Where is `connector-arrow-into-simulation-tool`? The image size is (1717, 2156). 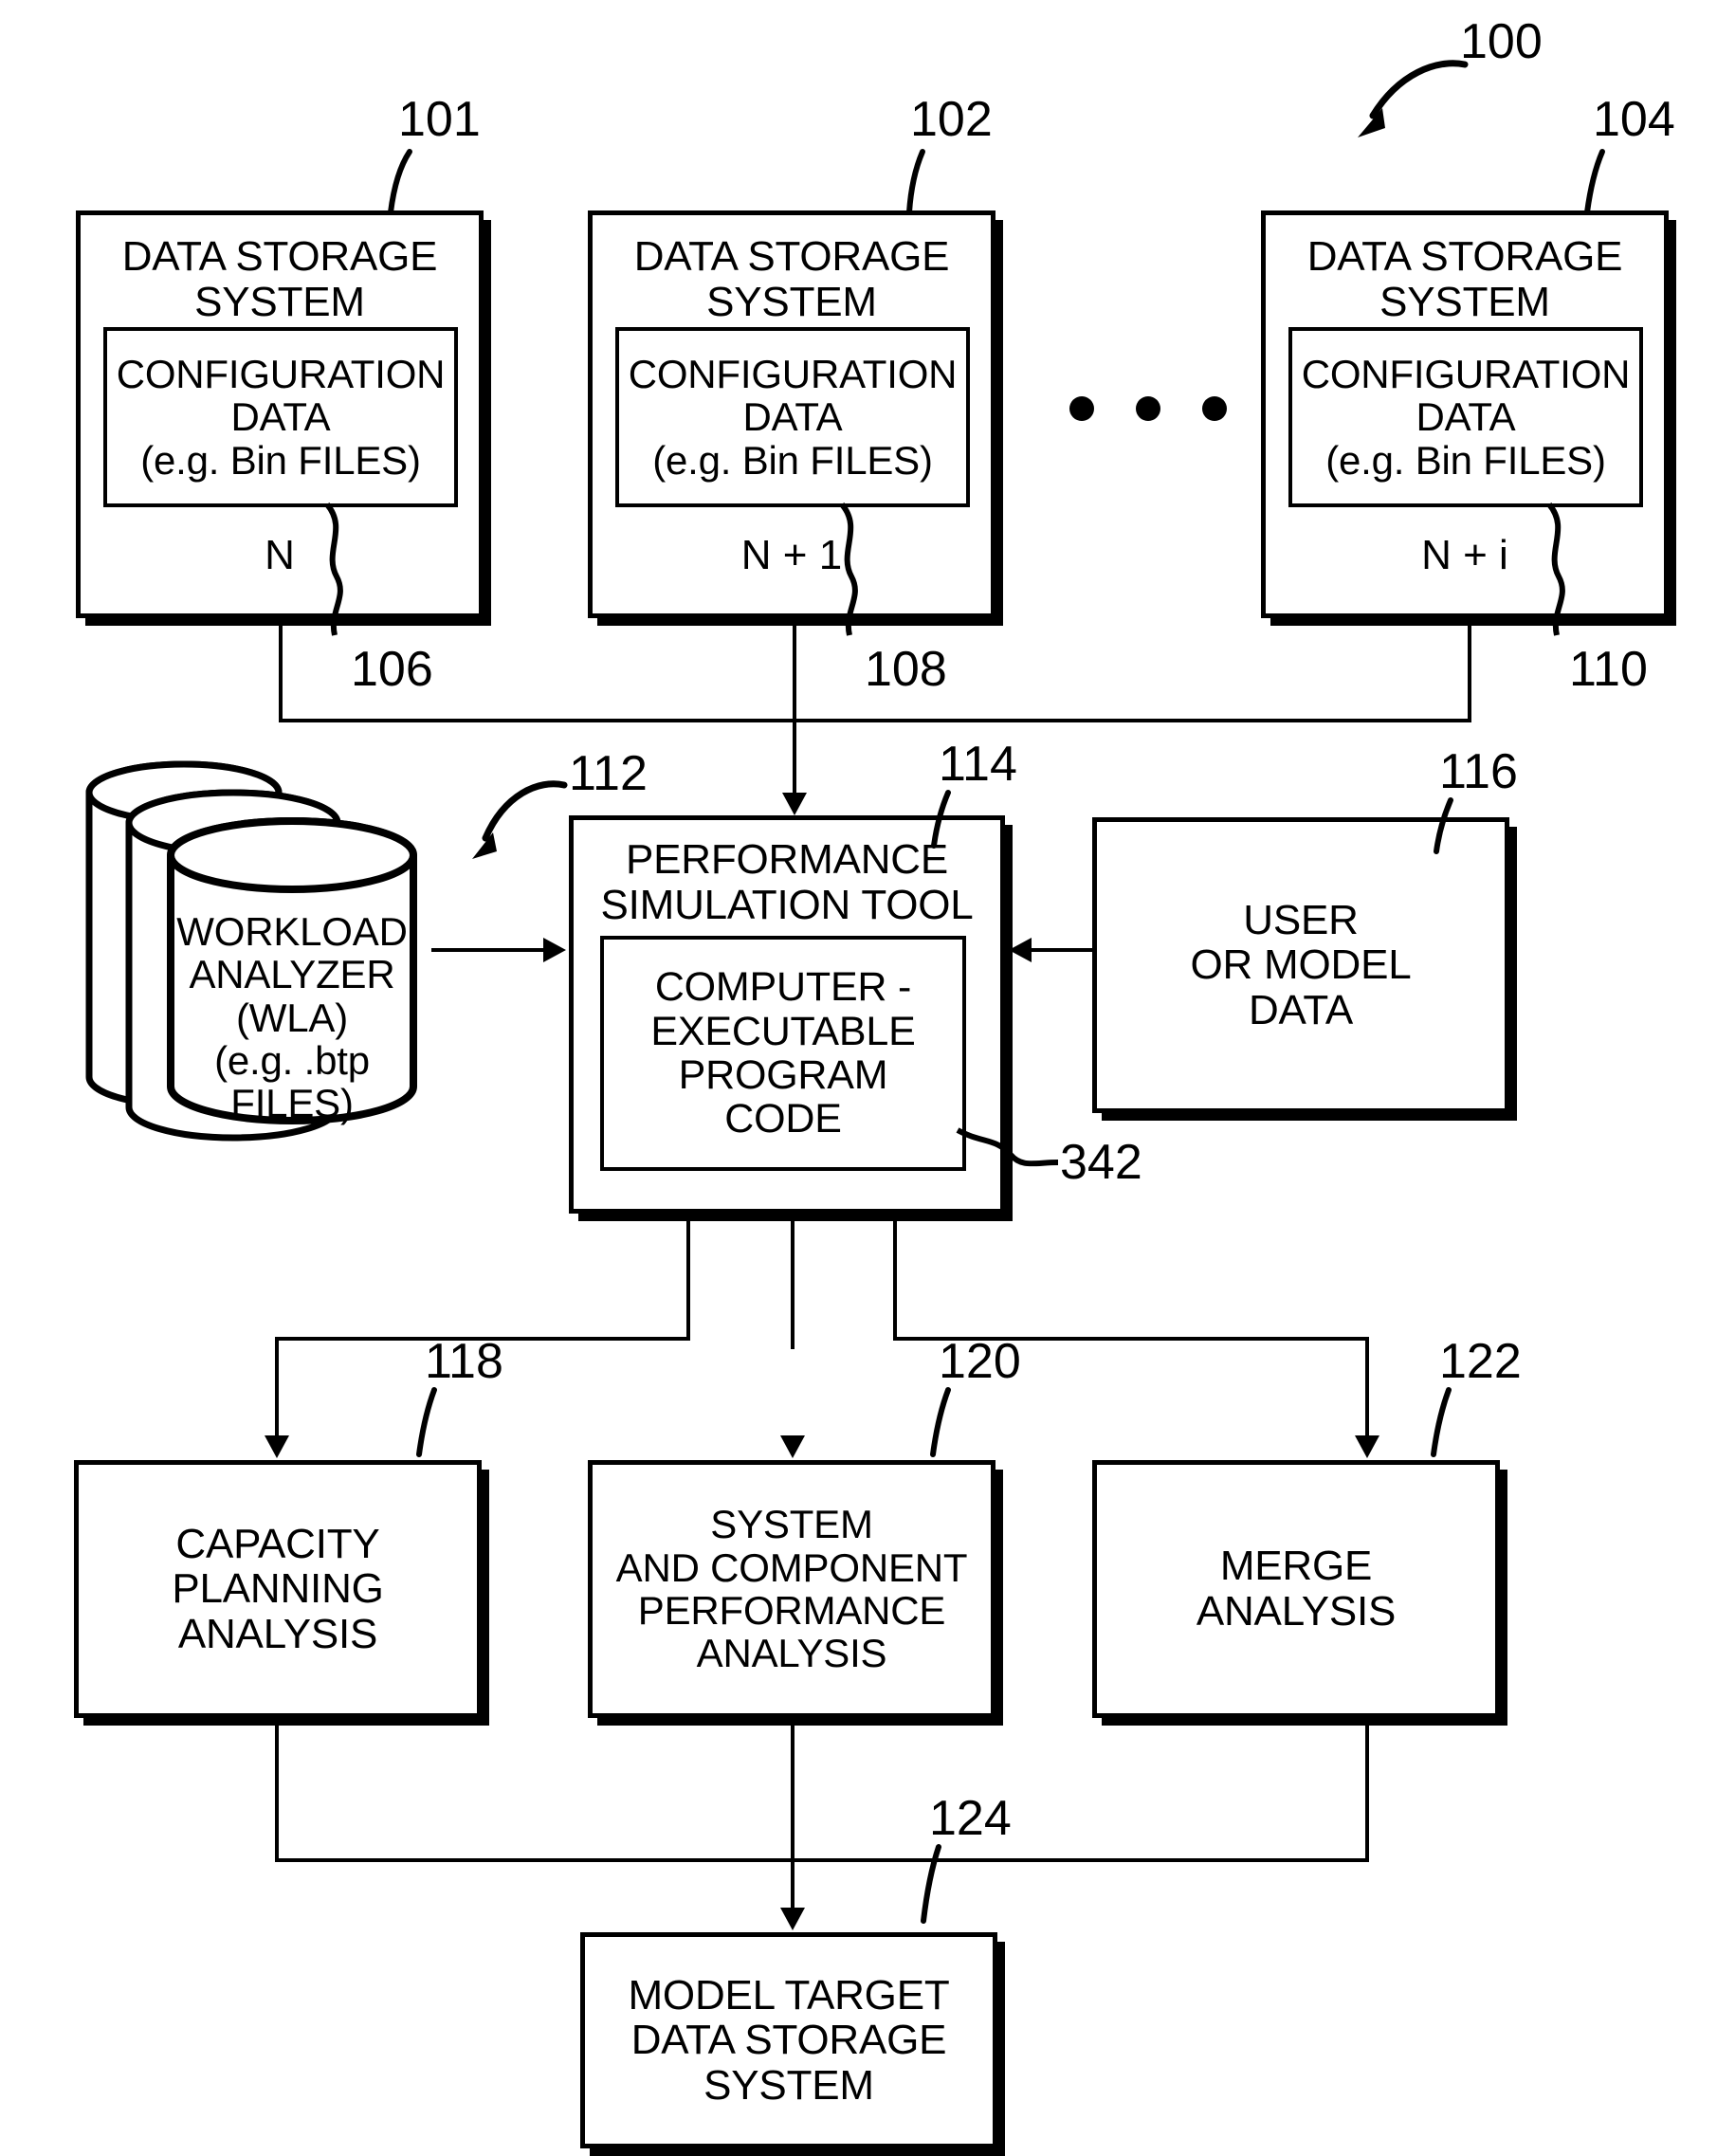 connector-arrow-into-simulation-tool is located at coordinates (794, 804).